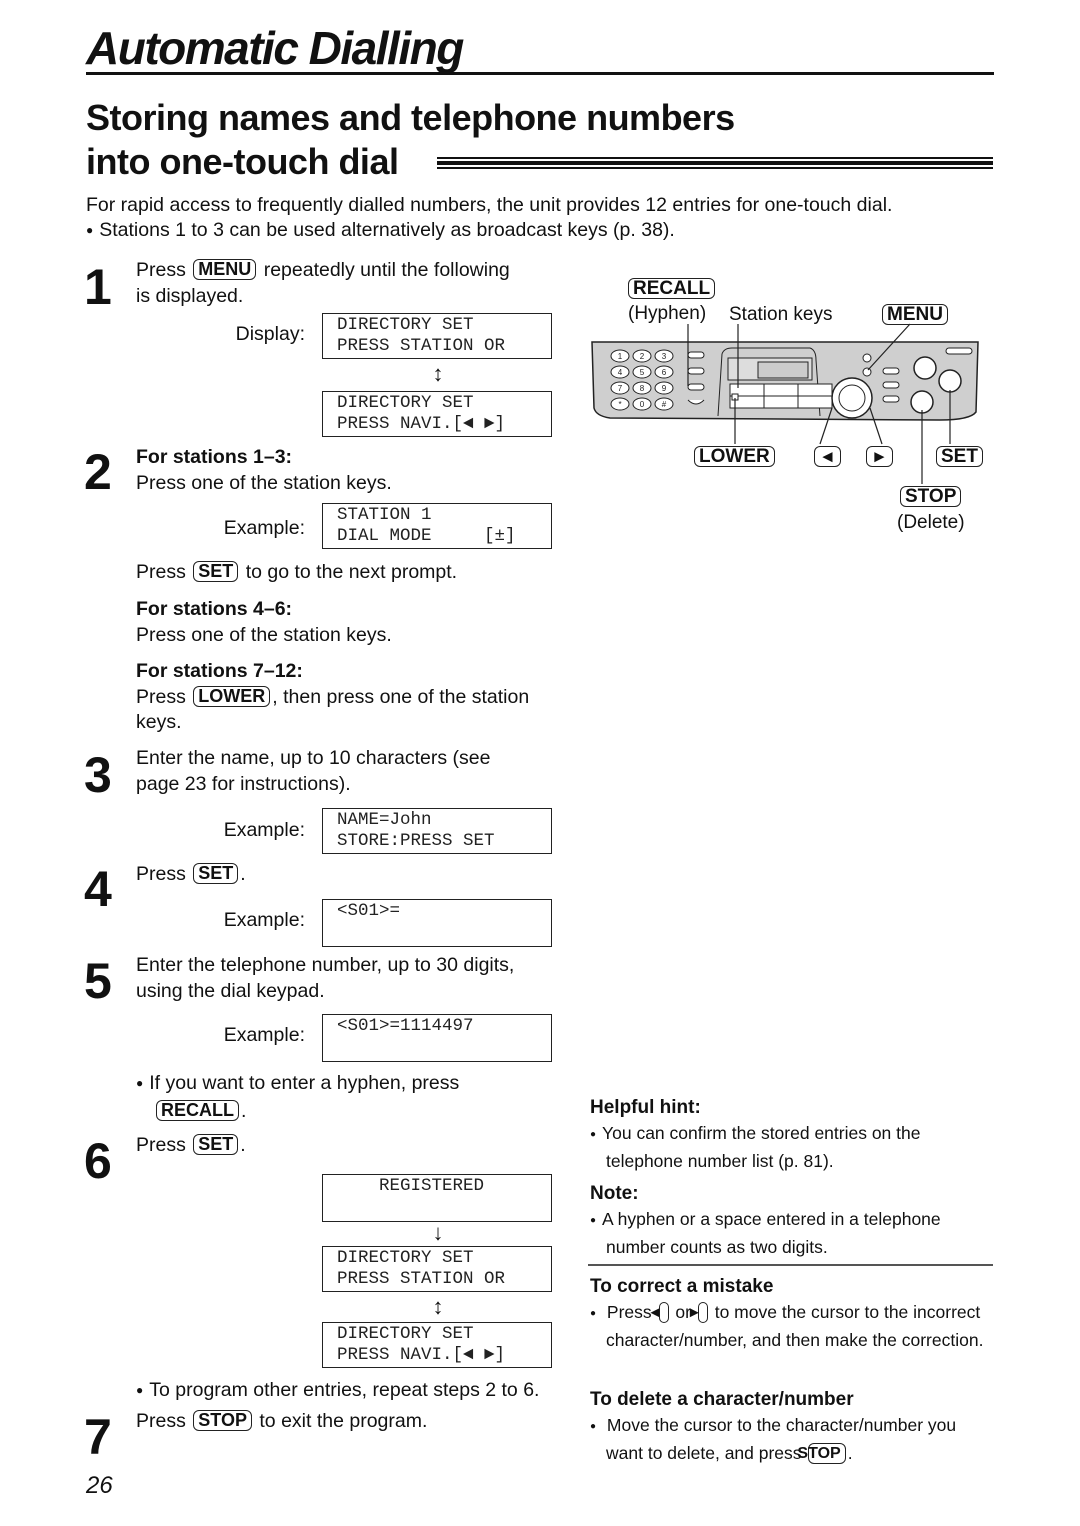 The image size is (1080, 1526). I want to click on menu-button-shape, so click(867, 372).